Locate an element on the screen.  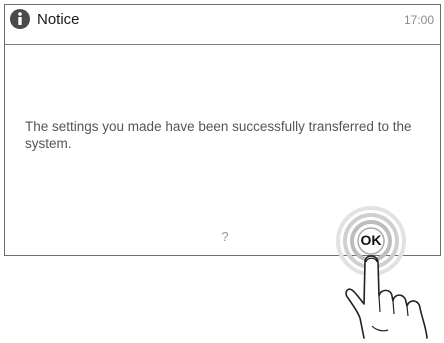
dialog-title: Notice is located at coordinates (58, 19).